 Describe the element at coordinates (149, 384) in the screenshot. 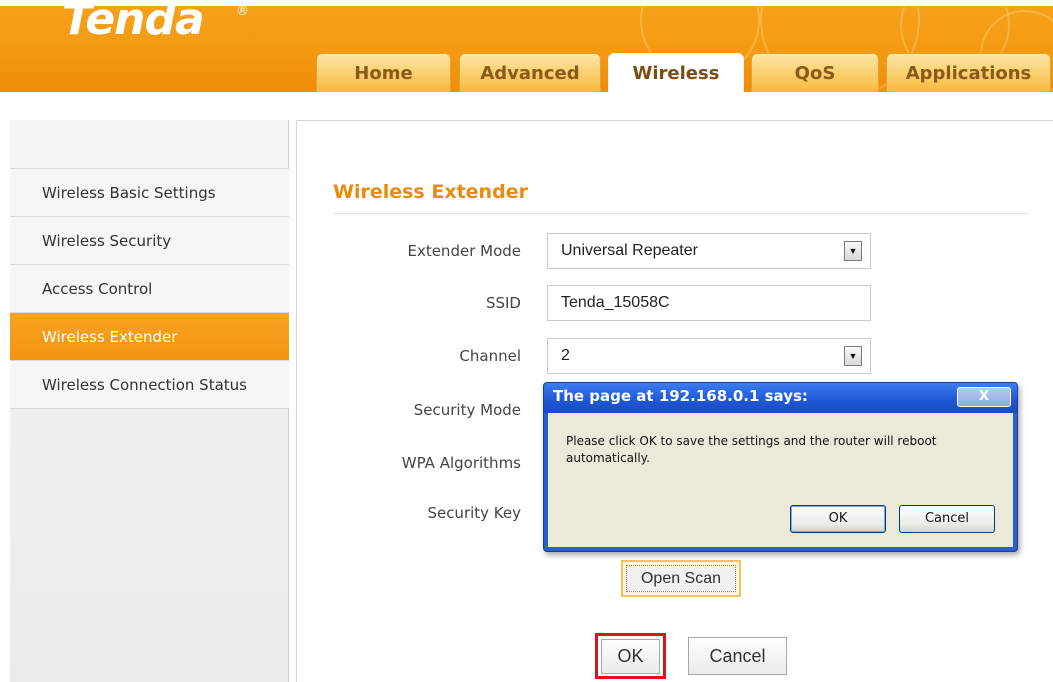

I see `sidebar-item-wireless-connection-status: Wireless Connection Status` at that location.